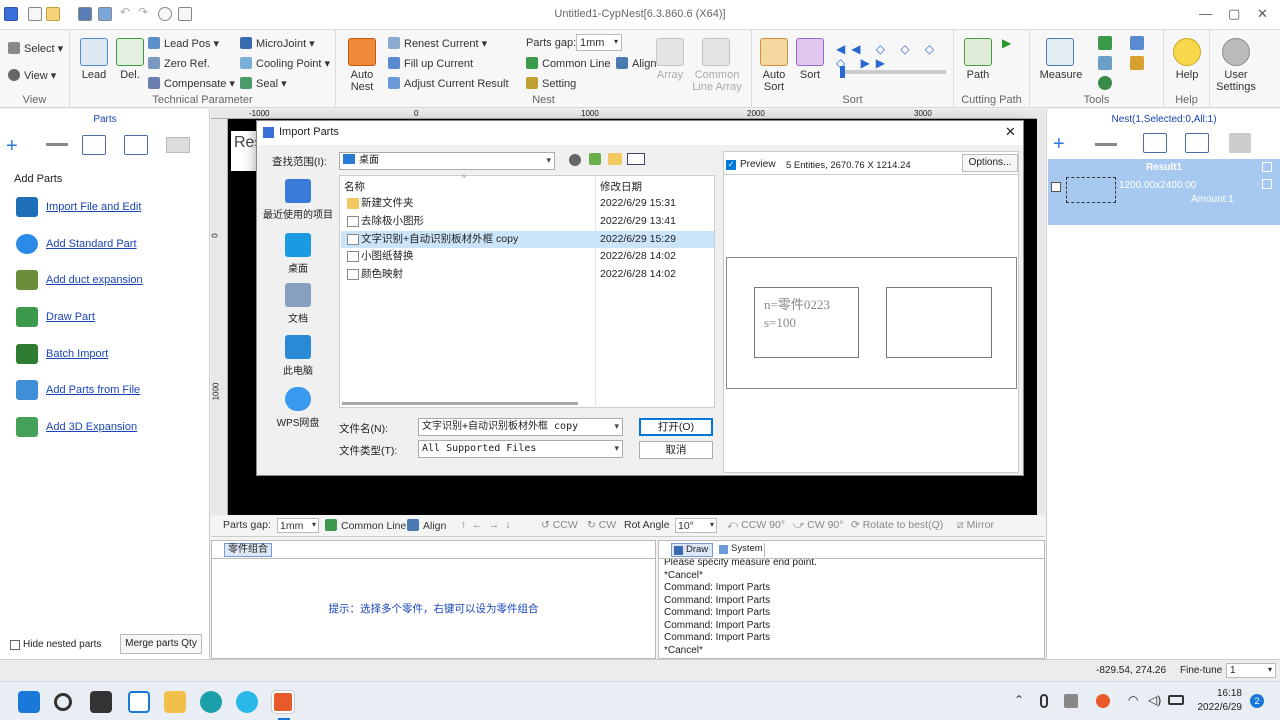  Describe the element at coordinates (94, 145) in the screenshot. I see `list-view-icon` at that location.